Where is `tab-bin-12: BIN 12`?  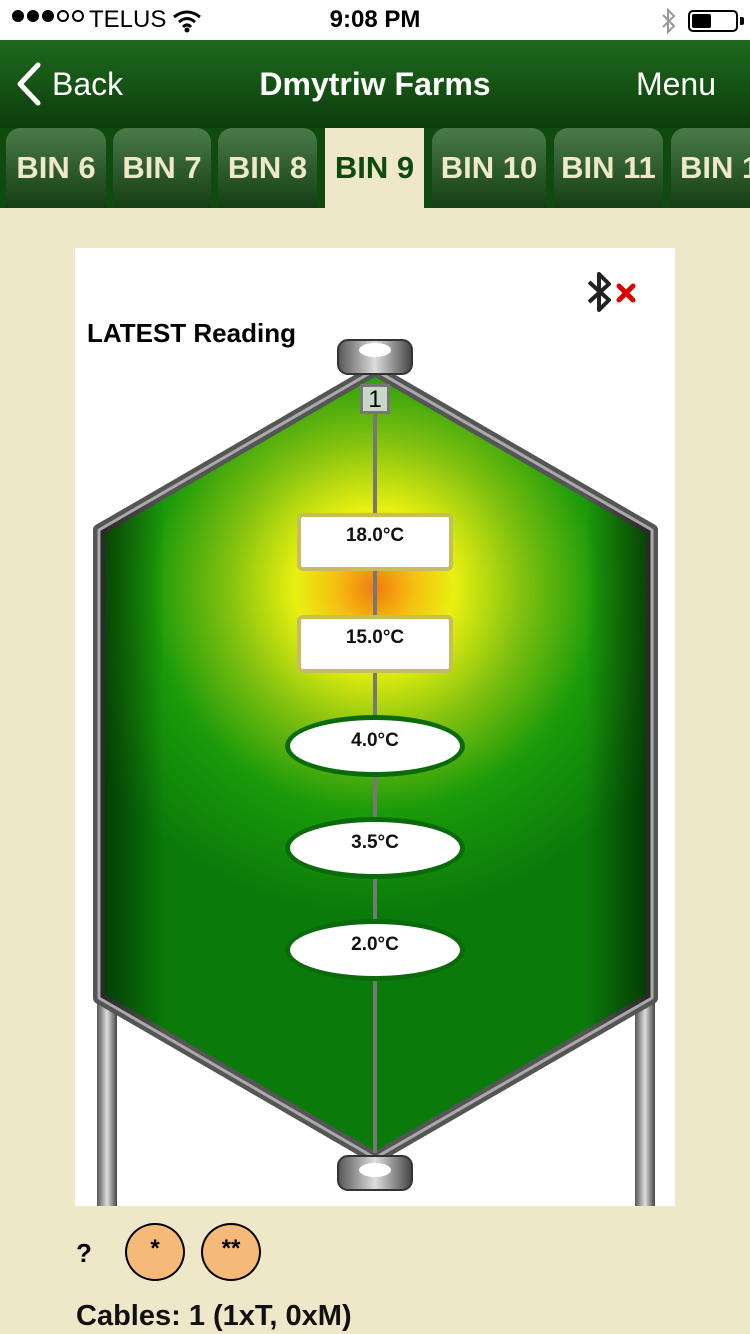
tab-bin-12: BIN 12 is located at coordinates (710, 168).